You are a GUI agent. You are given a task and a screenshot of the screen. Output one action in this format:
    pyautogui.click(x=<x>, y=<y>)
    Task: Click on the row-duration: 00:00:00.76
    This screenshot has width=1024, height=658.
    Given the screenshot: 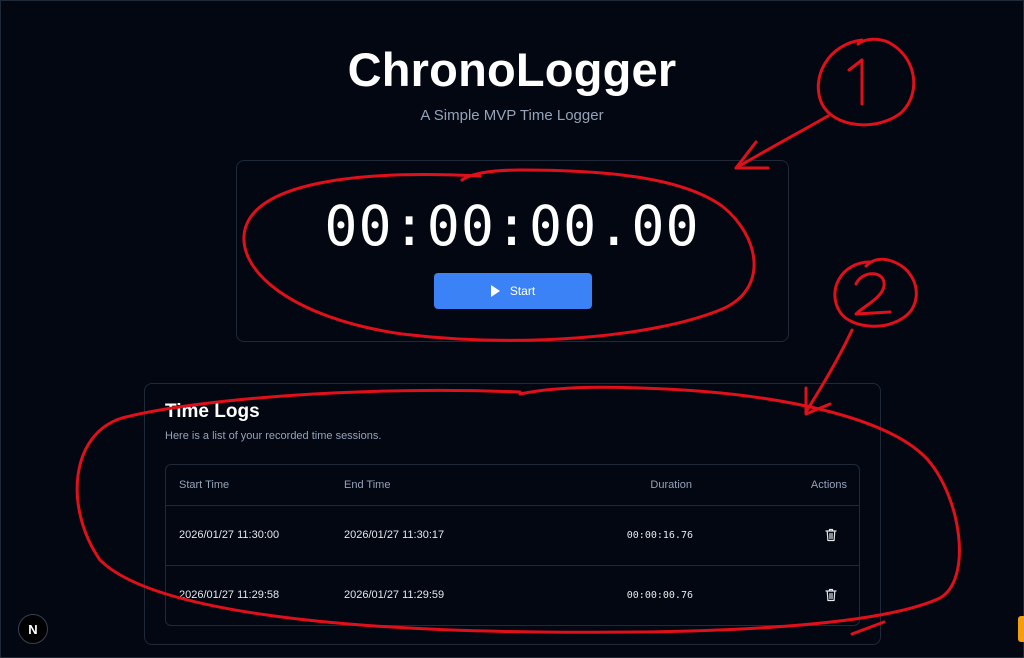 What is the action you would take?
    pyautogui.click(x=659, y=595)
    